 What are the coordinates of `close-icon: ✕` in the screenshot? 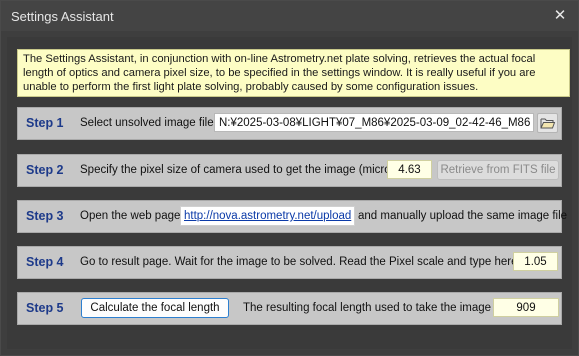 It's located at (560, 16).